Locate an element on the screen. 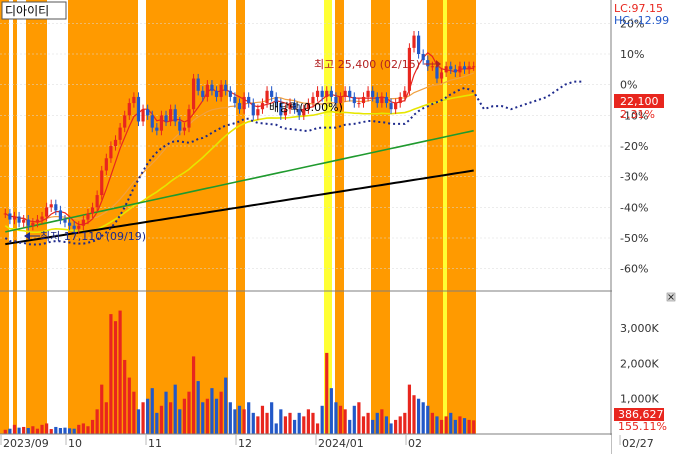 This screenshot has height=454, width=677. hc-label: HC:-12.99 is located at coordinates (641, 20).